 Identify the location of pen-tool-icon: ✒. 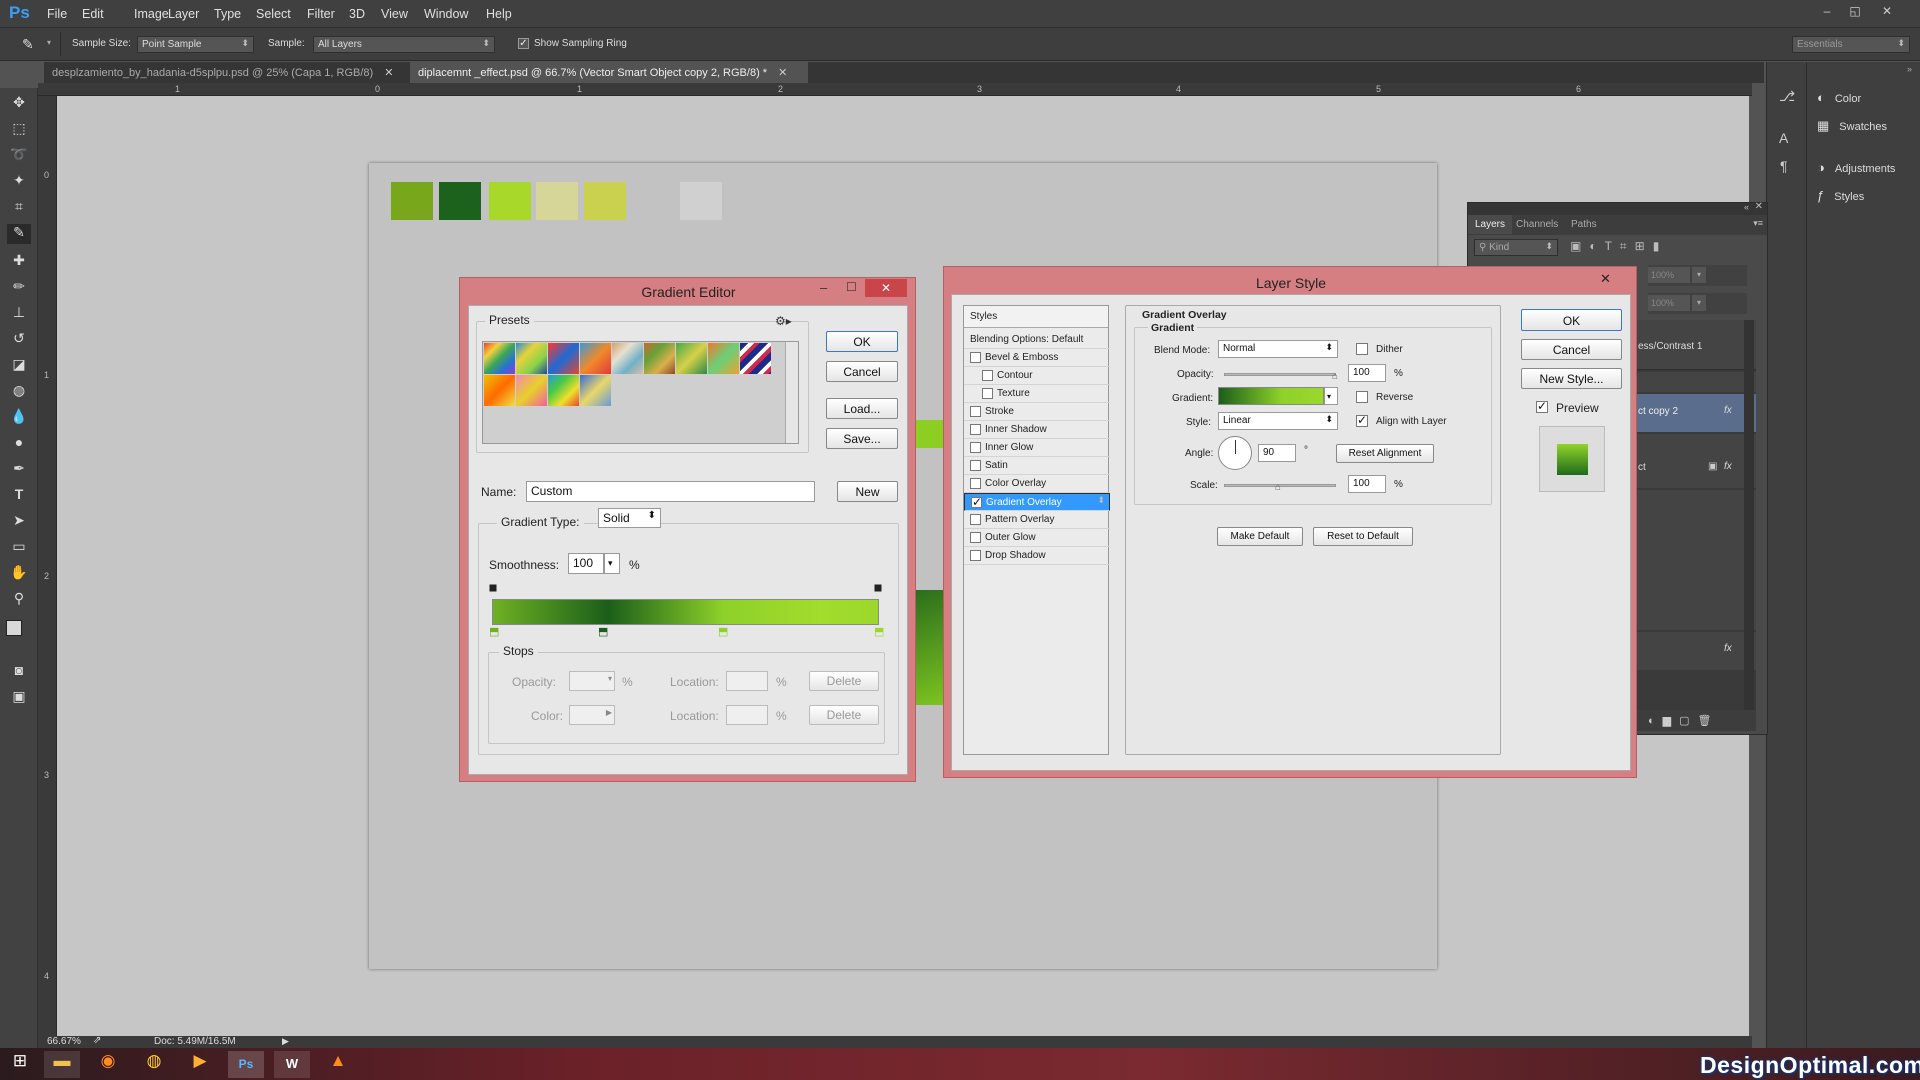
(19, 470).